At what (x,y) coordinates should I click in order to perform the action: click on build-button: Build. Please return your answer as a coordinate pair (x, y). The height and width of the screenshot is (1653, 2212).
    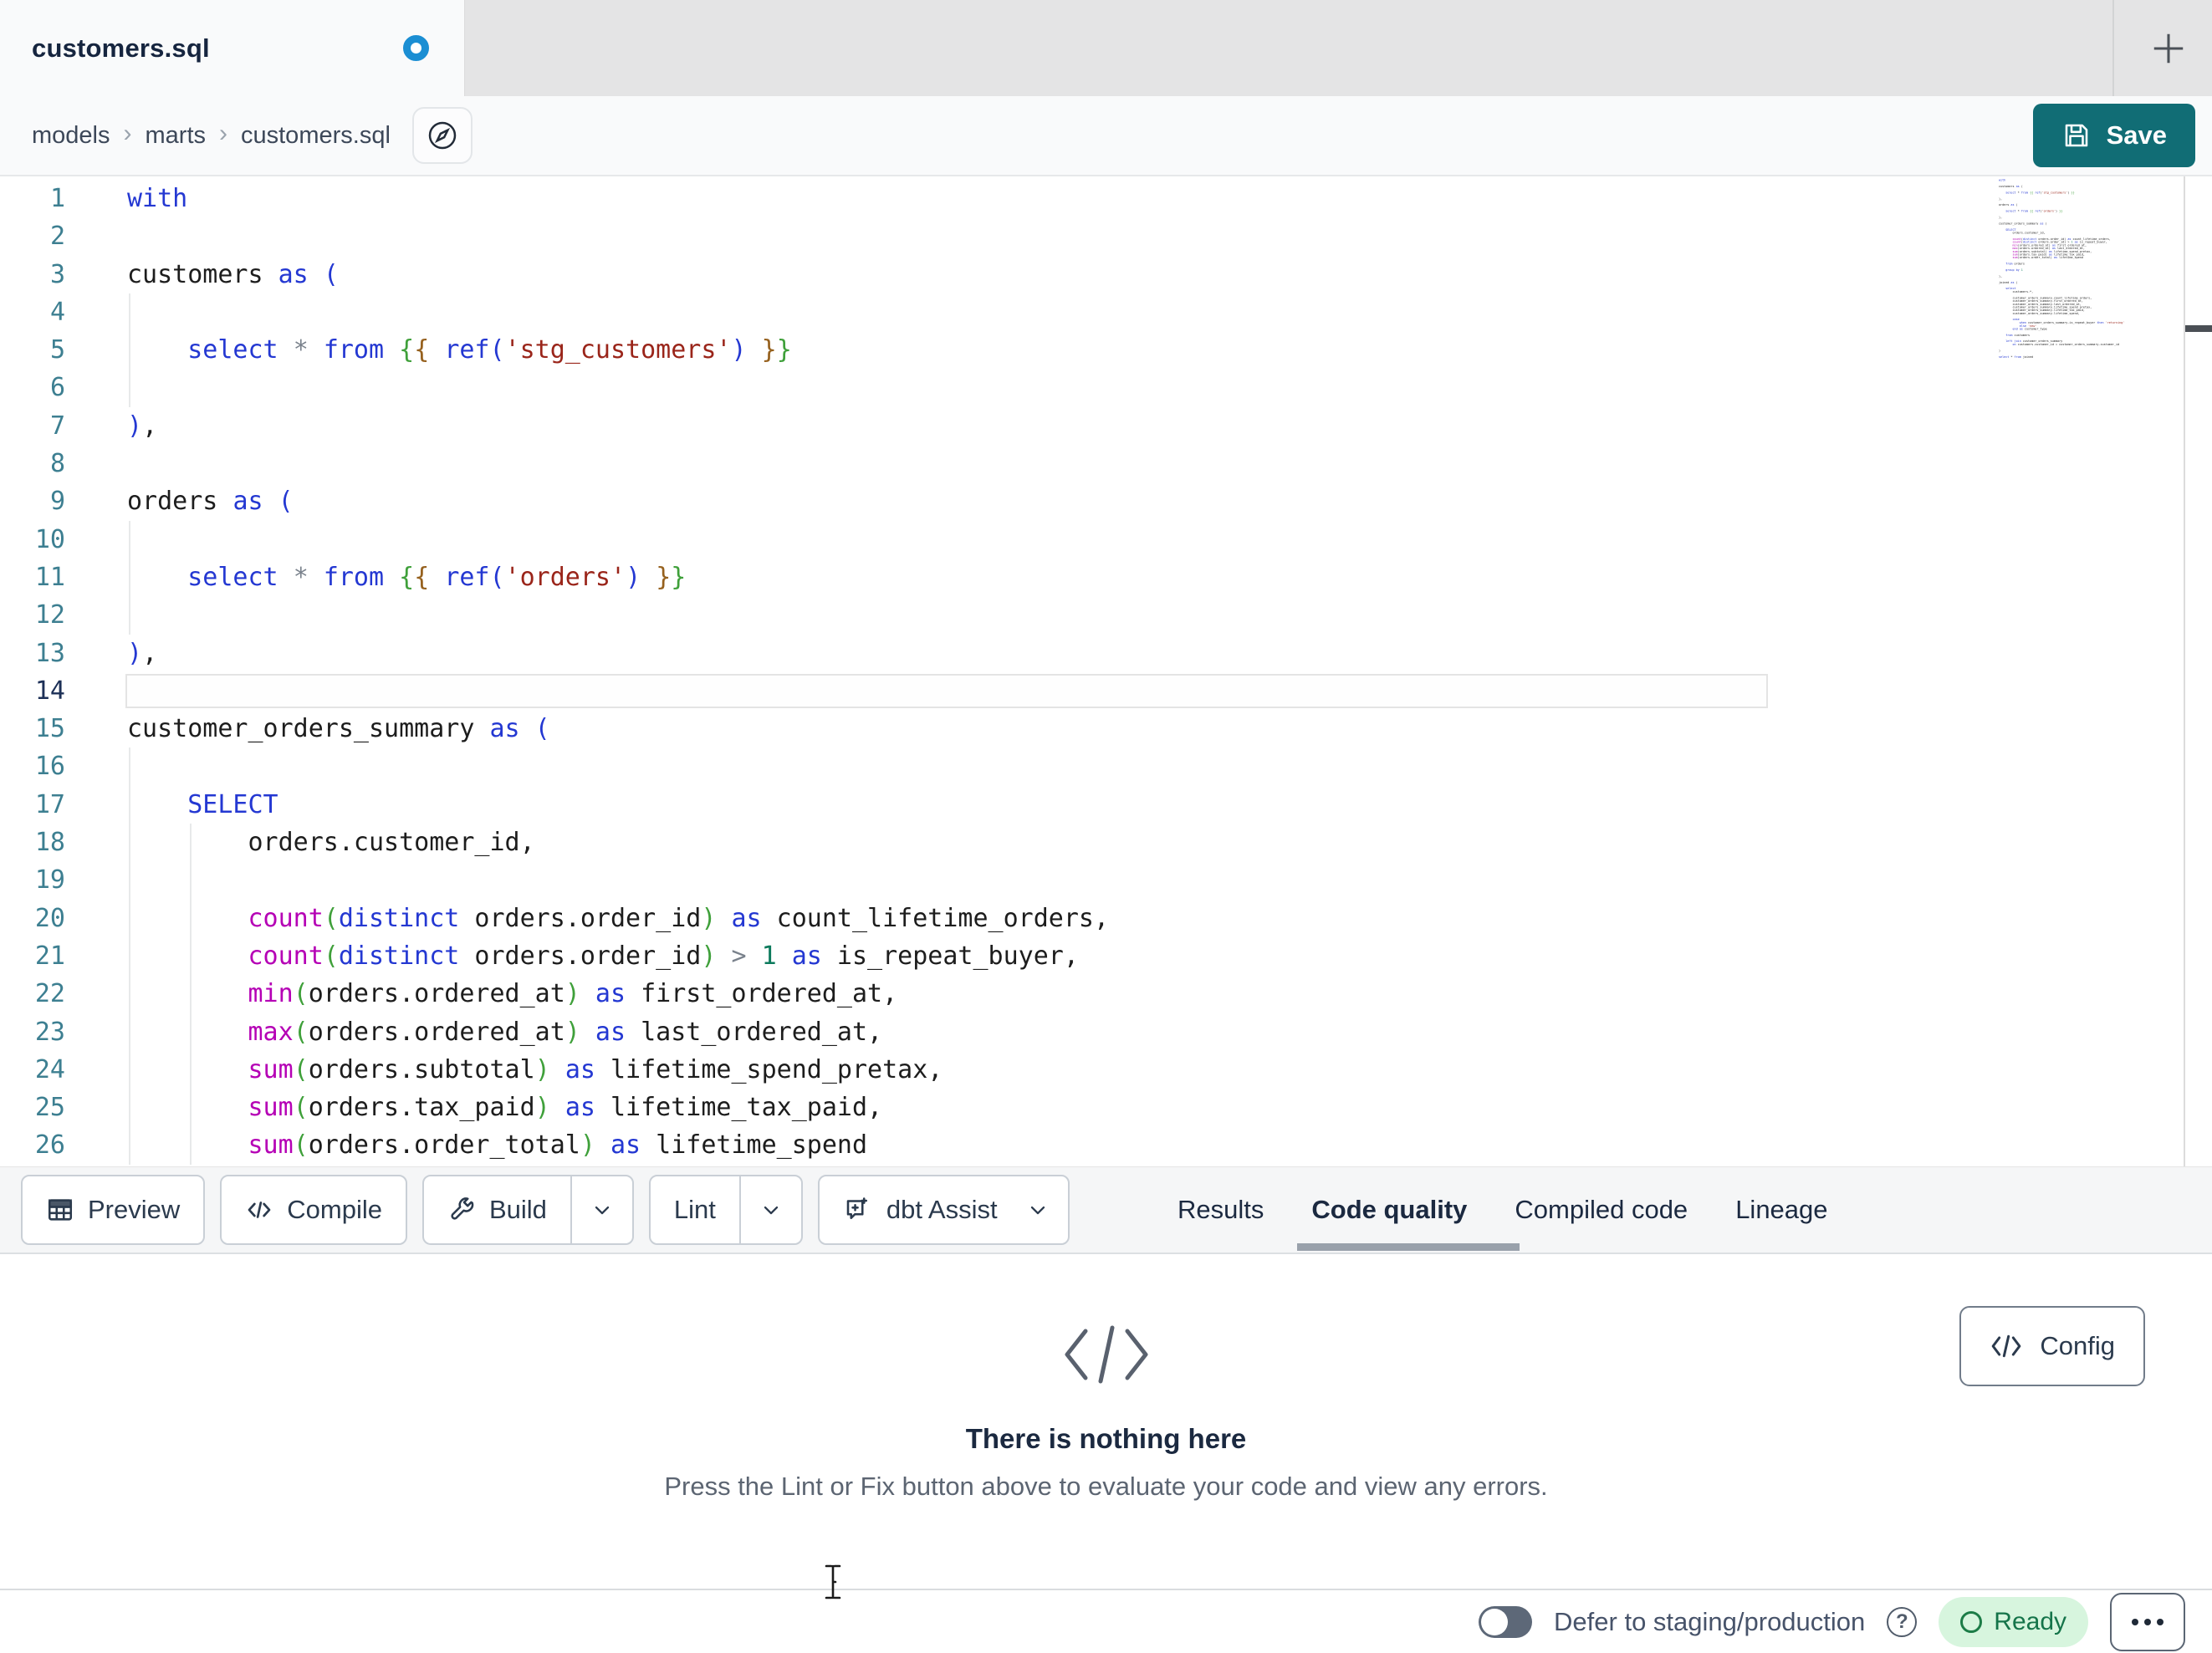
    Looking at the image, I should click on (497, 1209).